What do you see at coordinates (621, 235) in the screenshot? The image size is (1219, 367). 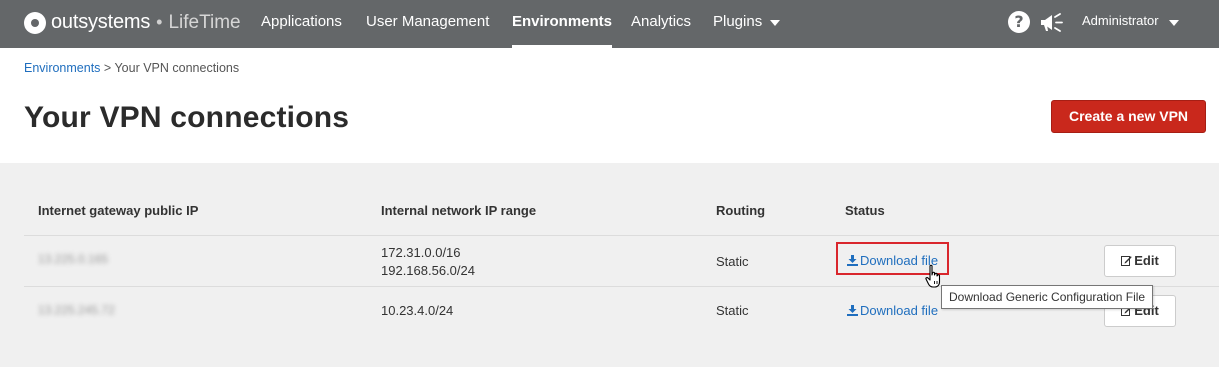 I see `row-divider` at bounding box center [621, 235].